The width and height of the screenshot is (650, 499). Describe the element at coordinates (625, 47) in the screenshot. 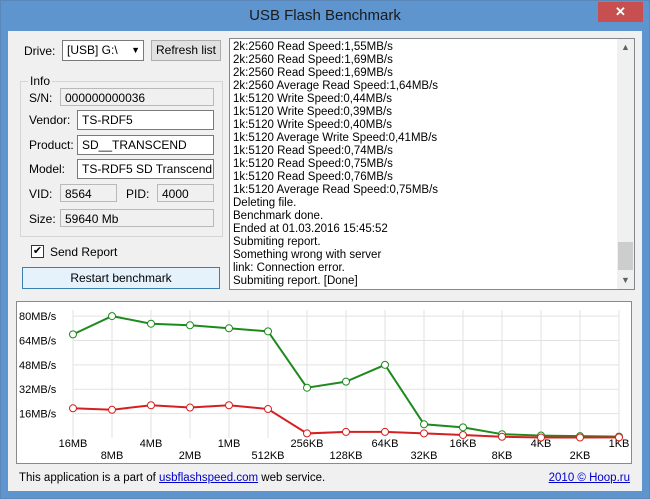

I see `scroll-up-icon: ▲` at that location.